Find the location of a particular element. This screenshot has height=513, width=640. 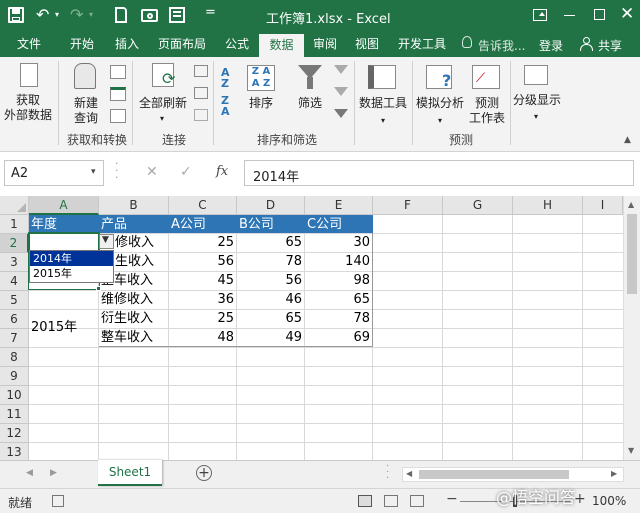

outline-button: 分级显示 ▾ is located at coordinates (537, 94).